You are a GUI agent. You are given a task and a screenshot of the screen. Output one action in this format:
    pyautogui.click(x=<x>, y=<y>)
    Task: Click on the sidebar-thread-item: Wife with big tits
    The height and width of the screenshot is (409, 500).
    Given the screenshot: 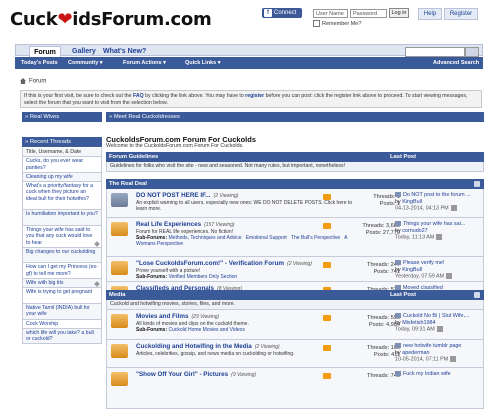 What is the action you would take?
    pyautogui.click(x=62, y=284)
    